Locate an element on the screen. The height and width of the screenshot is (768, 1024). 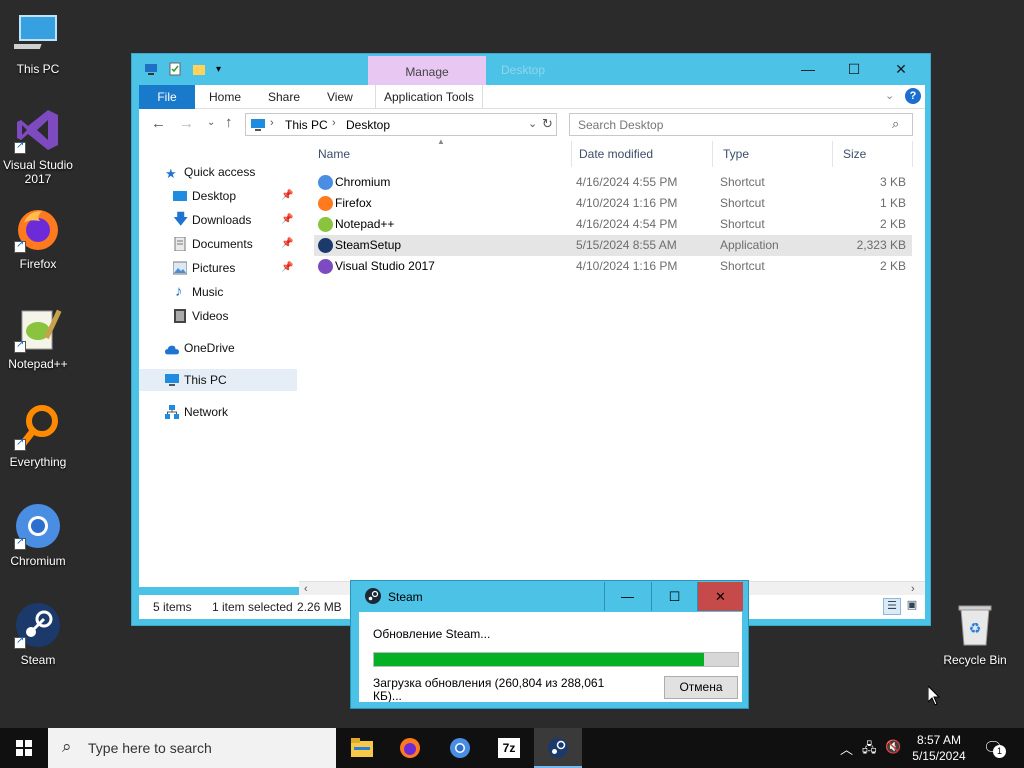
desktop-icon-chromium: Chromium is located at coordinates (38, 535).